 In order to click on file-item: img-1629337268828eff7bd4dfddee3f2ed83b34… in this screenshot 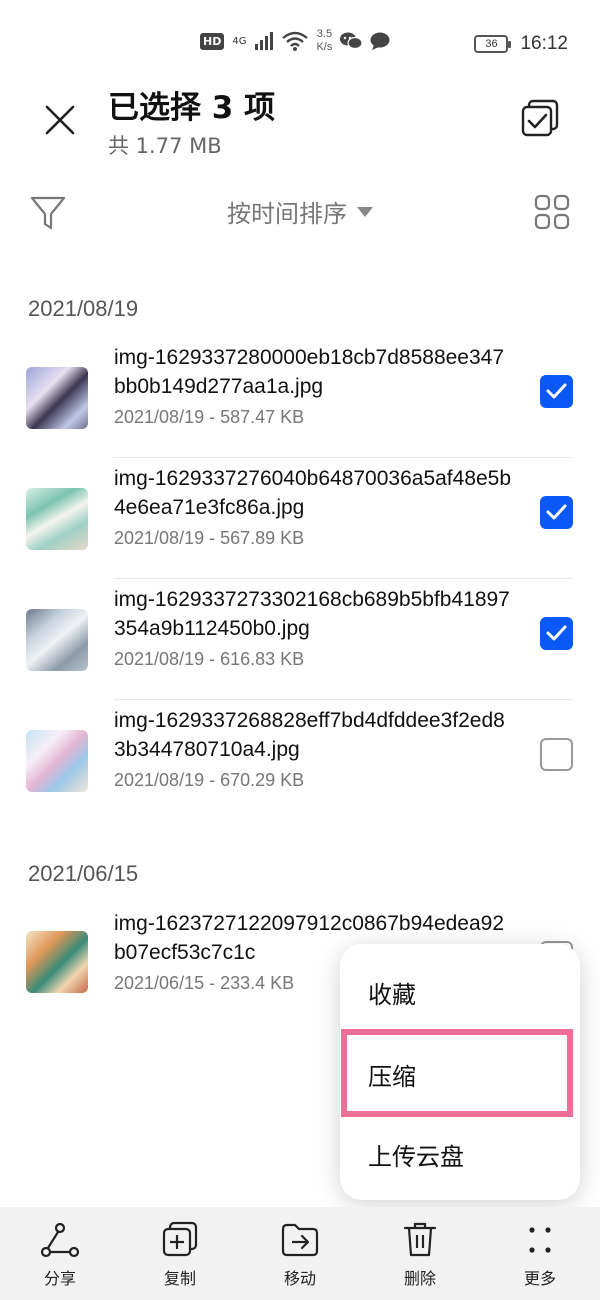, I will do `click(300, 760)`.